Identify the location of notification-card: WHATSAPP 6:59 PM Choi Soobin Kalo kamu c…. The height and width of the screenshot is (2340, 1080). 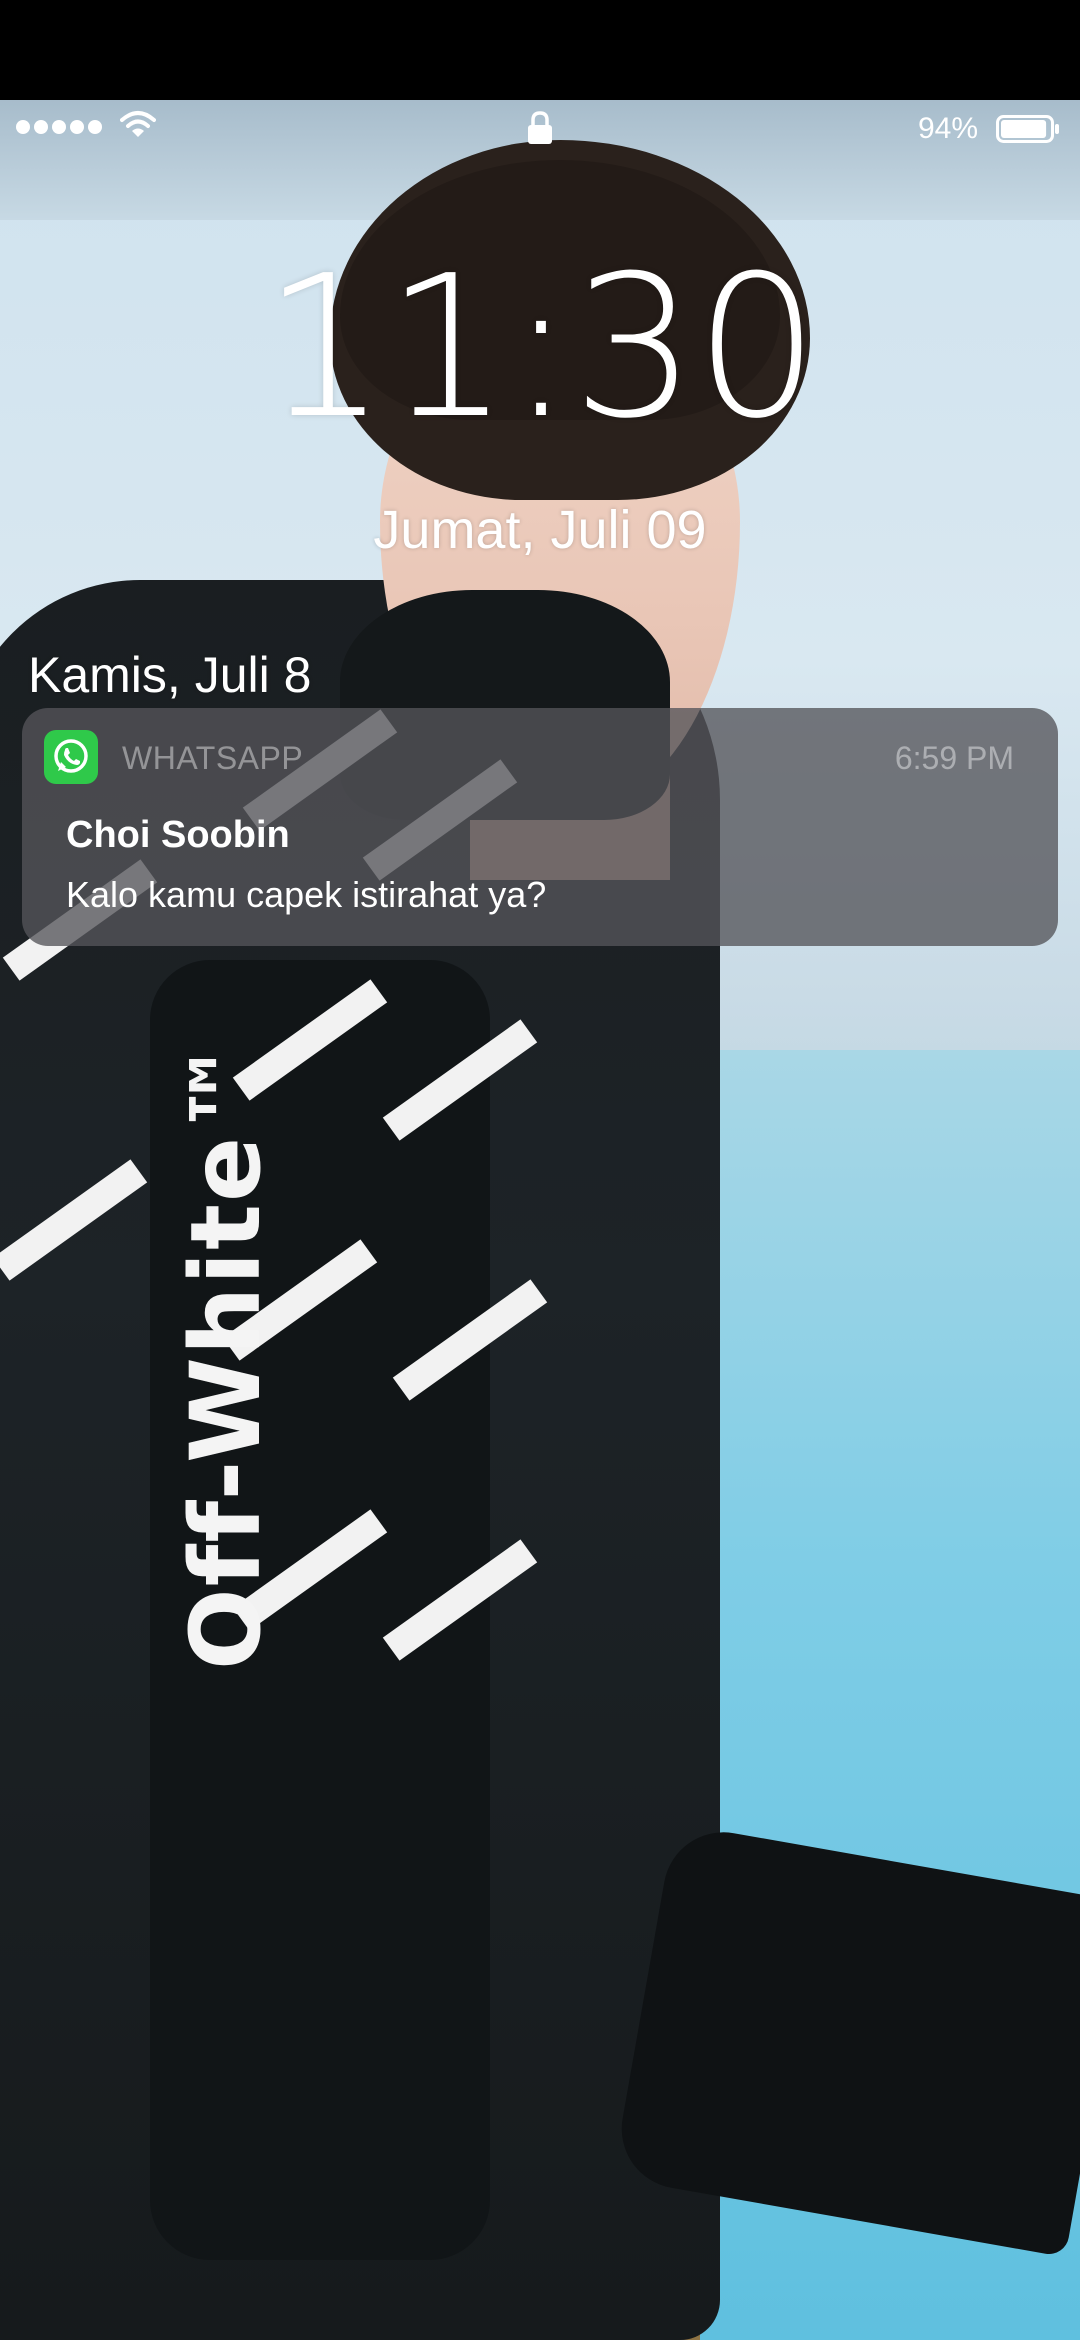
(540, 827).